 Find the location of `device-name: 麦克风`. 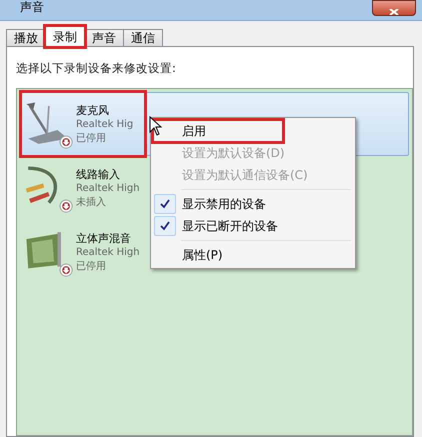

device-name: 麦克风 is located at coordinates (93, 110).